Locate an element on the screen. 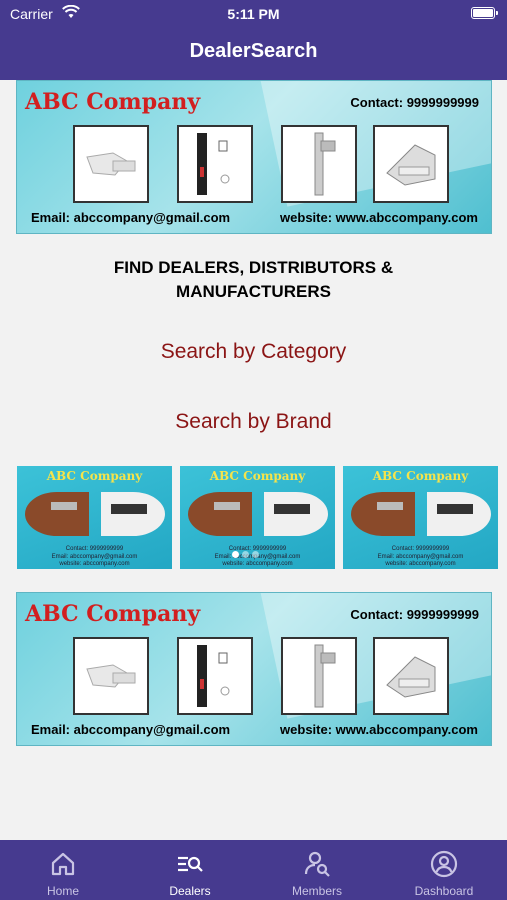 The width and height of the screenshot is (507, 900). status-time: 5:11 PM is located at coordinates (253, 14).